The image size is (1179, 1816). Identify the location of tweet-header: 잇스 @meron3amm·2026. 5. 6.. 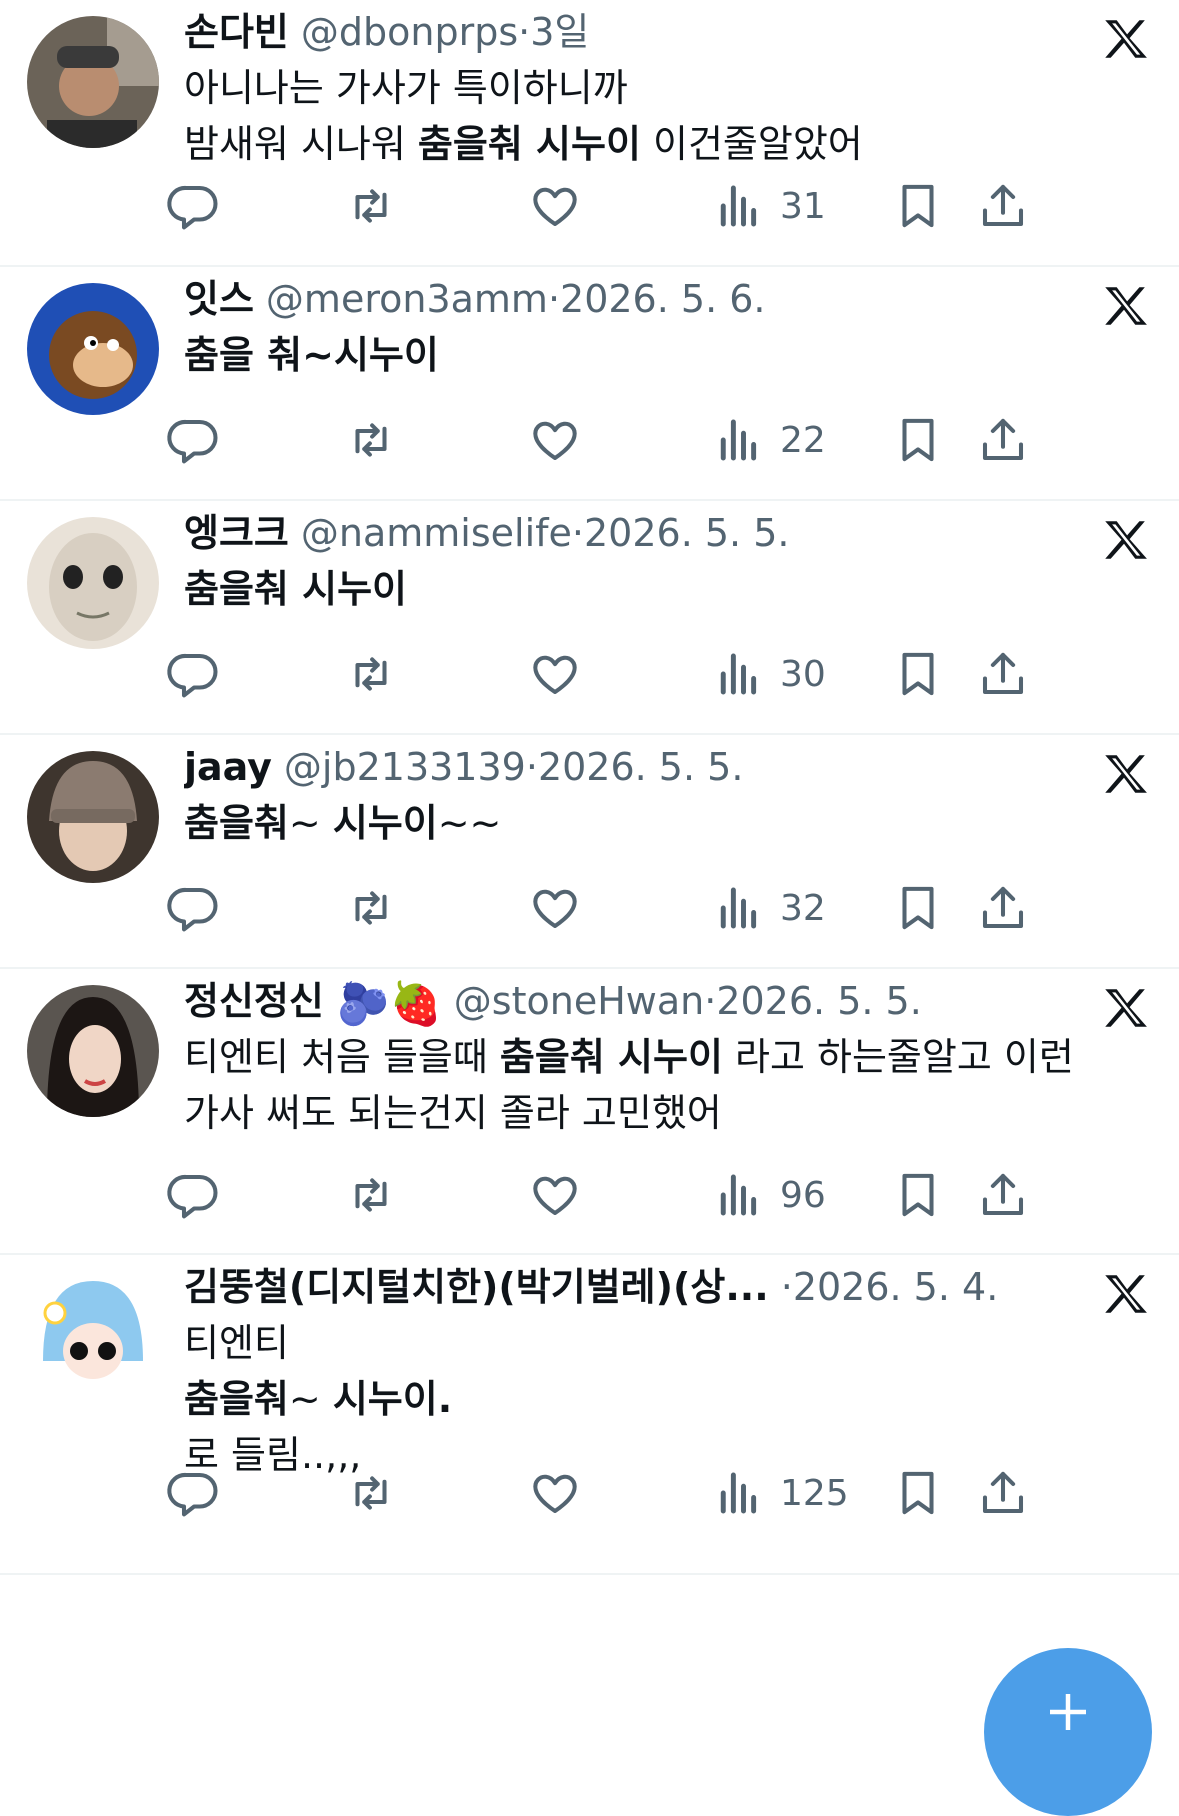
(672, 299).